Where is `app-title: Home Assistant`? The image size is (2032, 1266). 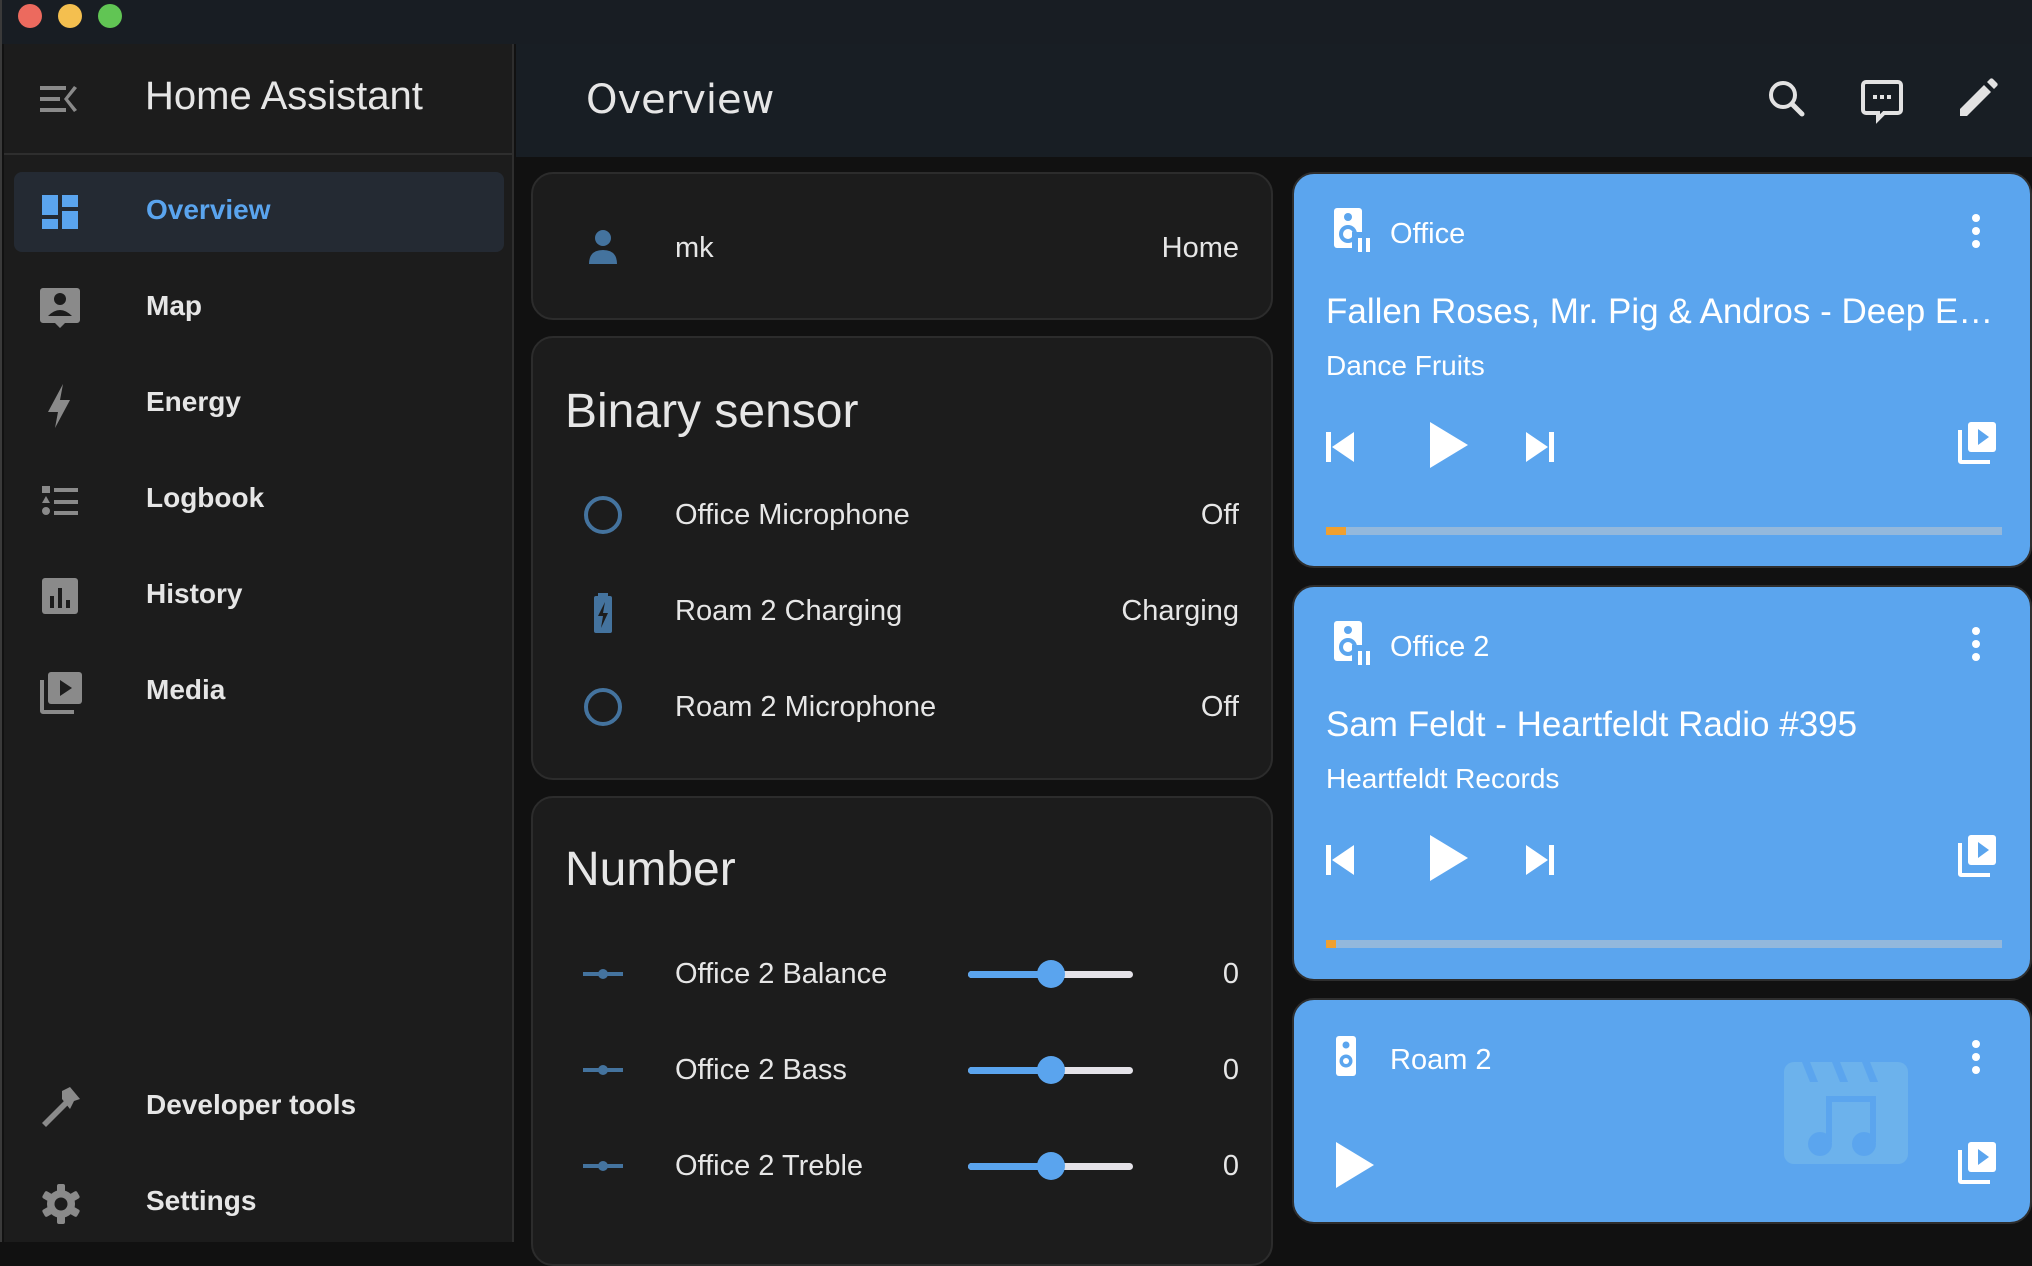 app-title: Home Assistant is located at coordinates (284, 96).